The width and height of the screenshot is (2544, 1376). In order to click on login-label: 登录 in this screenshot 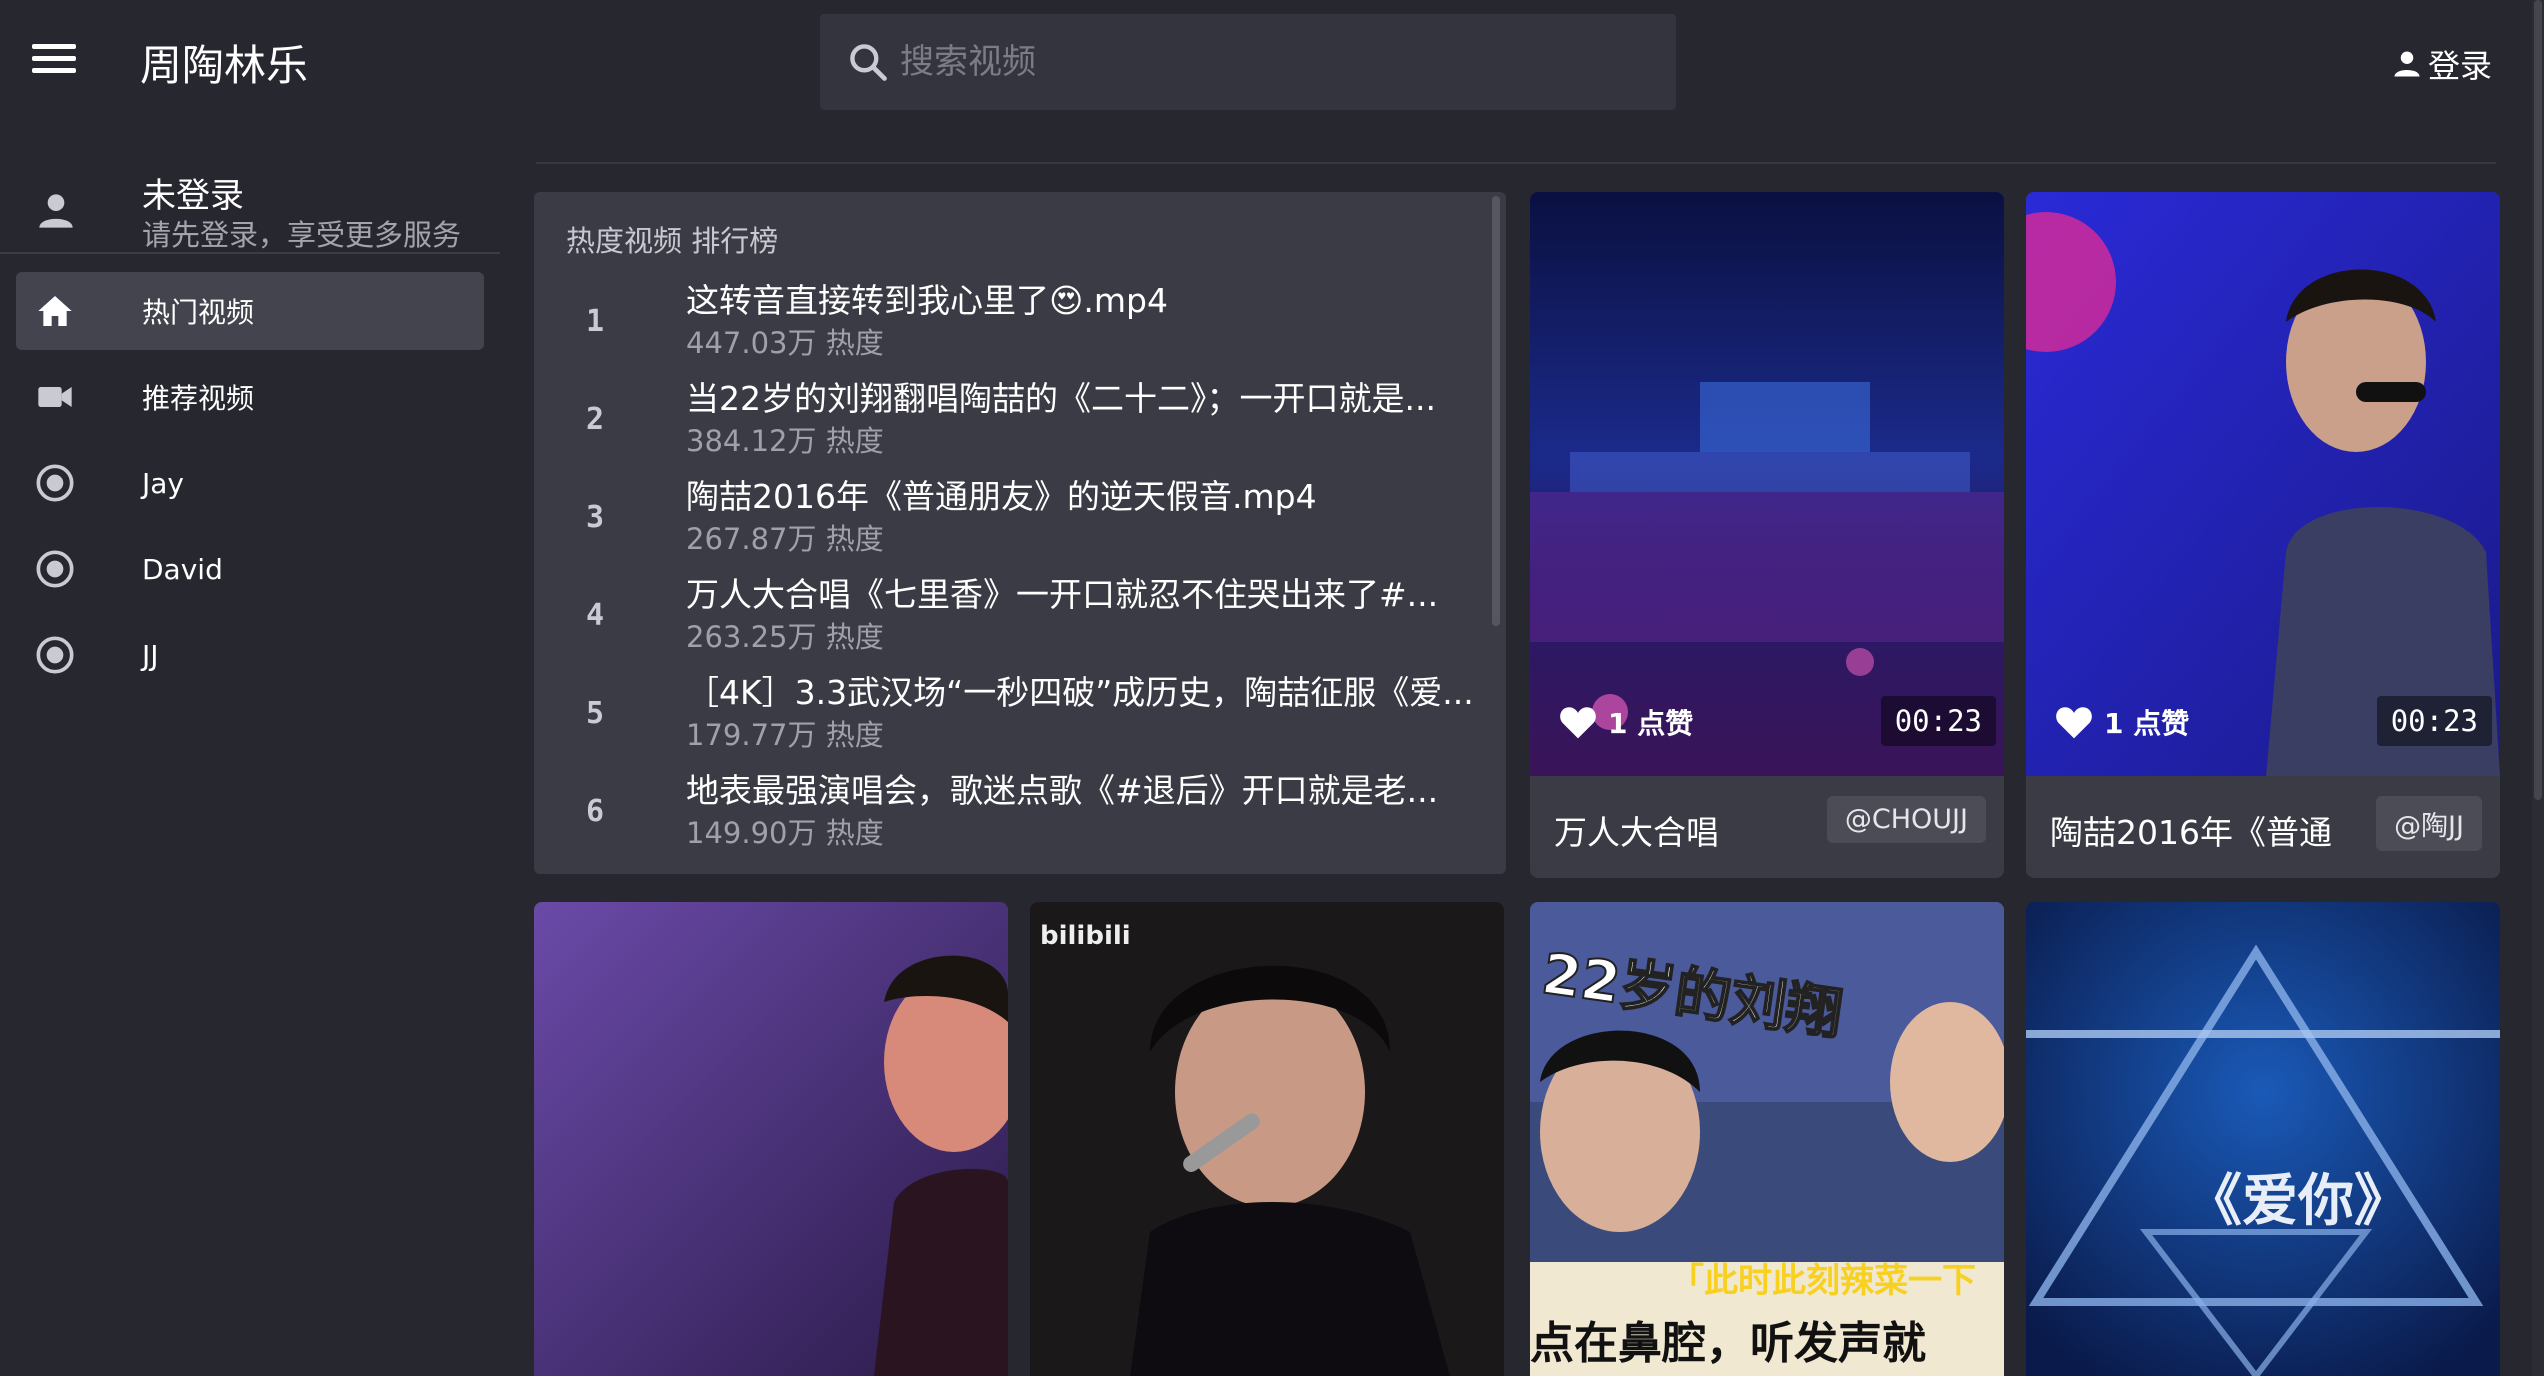, I will do `click(2459, 66)`.